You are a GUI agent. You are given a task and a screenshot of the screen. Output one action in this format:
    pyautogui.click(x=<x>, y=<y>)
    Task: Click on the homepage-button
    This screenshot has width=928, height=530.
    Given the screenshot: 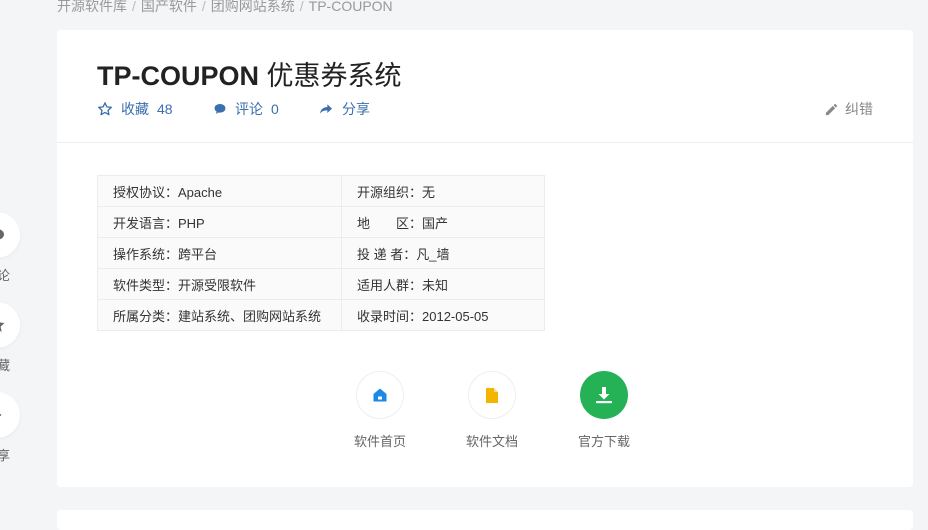 What is the action you would take?
    pyautogui.click(x=380, y=395)
    